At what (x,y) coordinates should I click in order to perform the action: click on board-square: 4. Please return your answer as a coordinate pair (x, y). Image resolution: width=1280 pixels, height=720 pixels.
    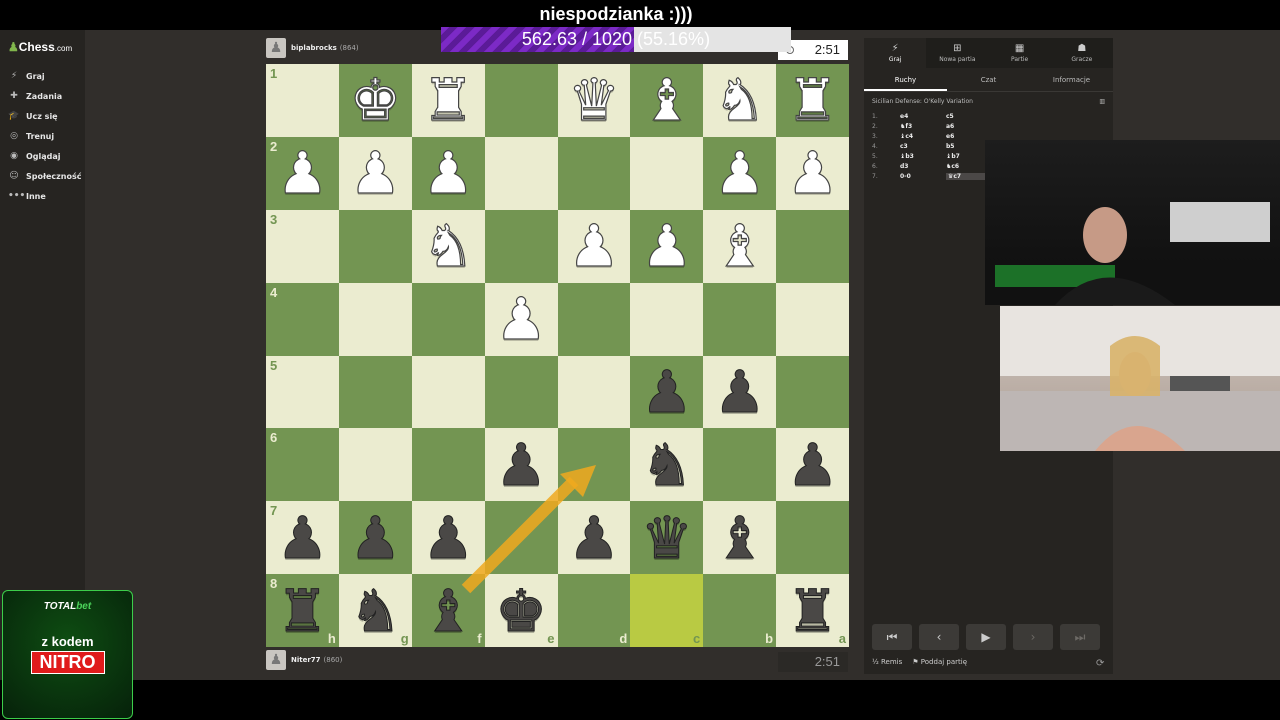
    Looking at the image, I should click on (302, 319).